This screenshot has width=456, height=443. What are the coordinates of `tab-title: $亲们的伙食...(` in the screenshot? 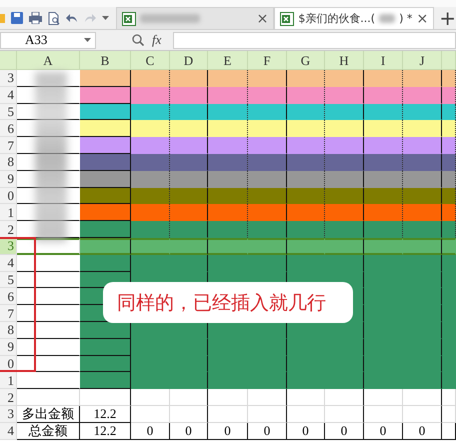 It's located at (337, 18).